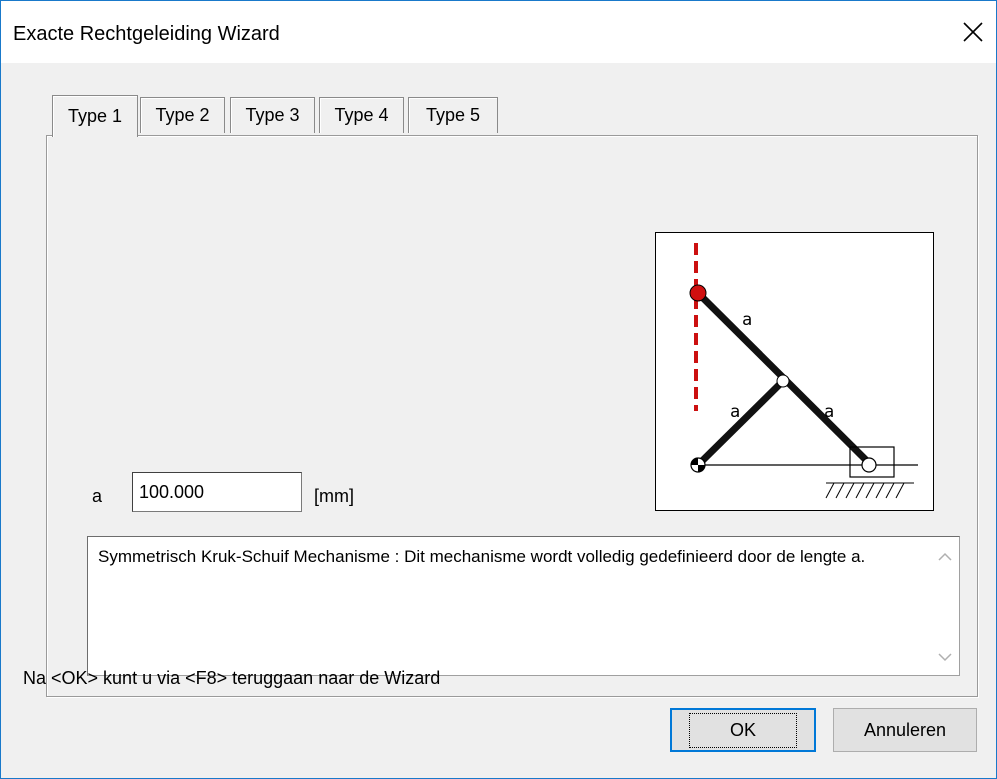 This screenshot has width=997, height=779. I want to click on link-label-right: a, so click(829, 412).